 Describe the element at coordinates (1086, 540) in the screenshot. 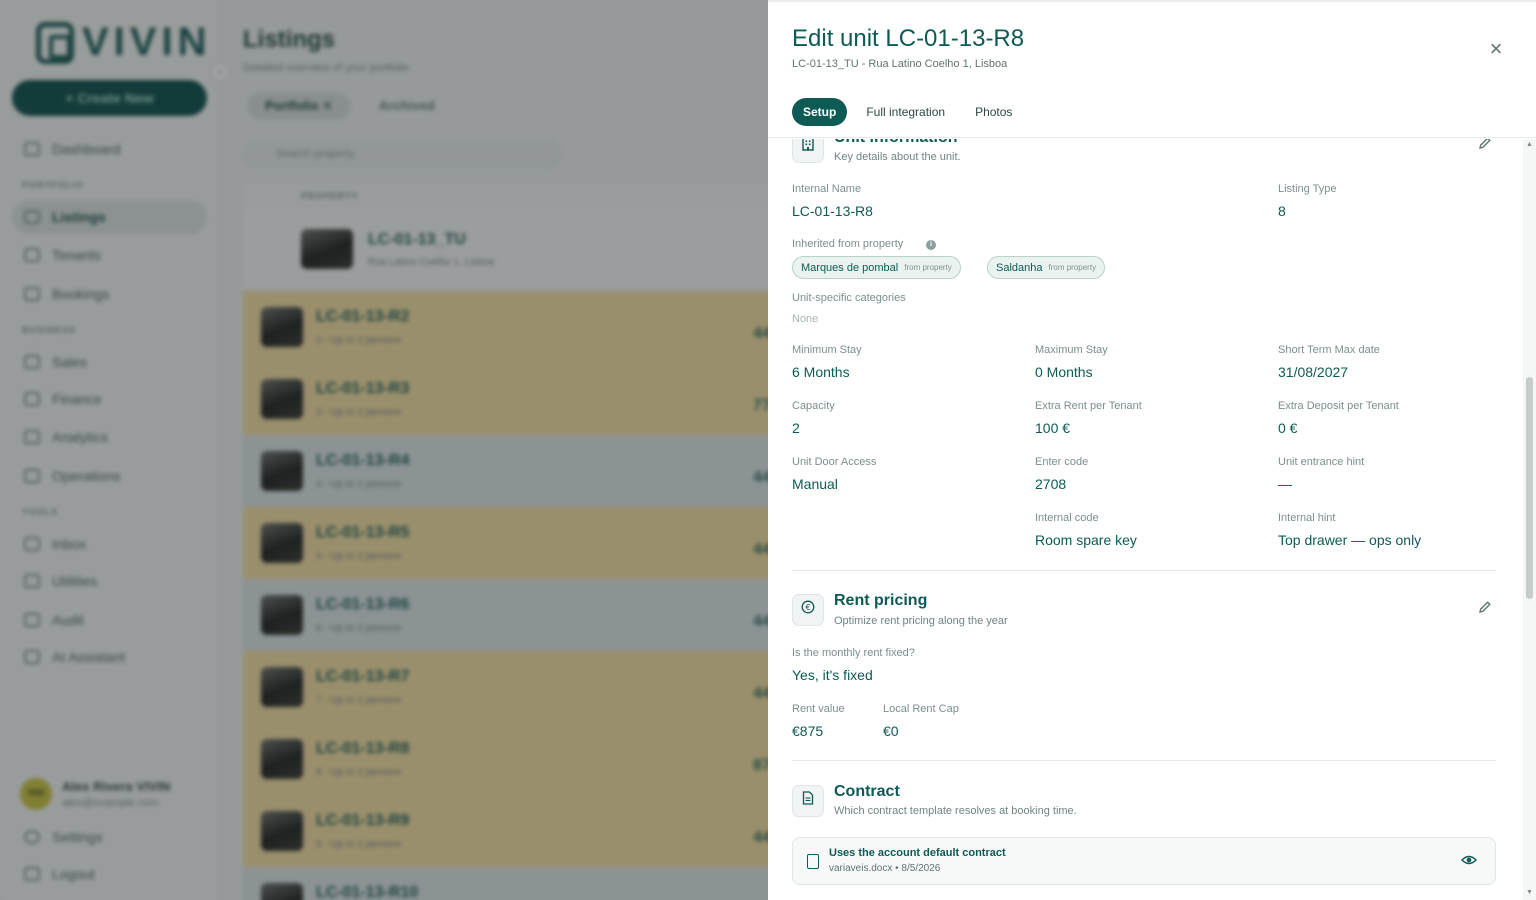

I see `internal-code-value: Room spare key` at that location.